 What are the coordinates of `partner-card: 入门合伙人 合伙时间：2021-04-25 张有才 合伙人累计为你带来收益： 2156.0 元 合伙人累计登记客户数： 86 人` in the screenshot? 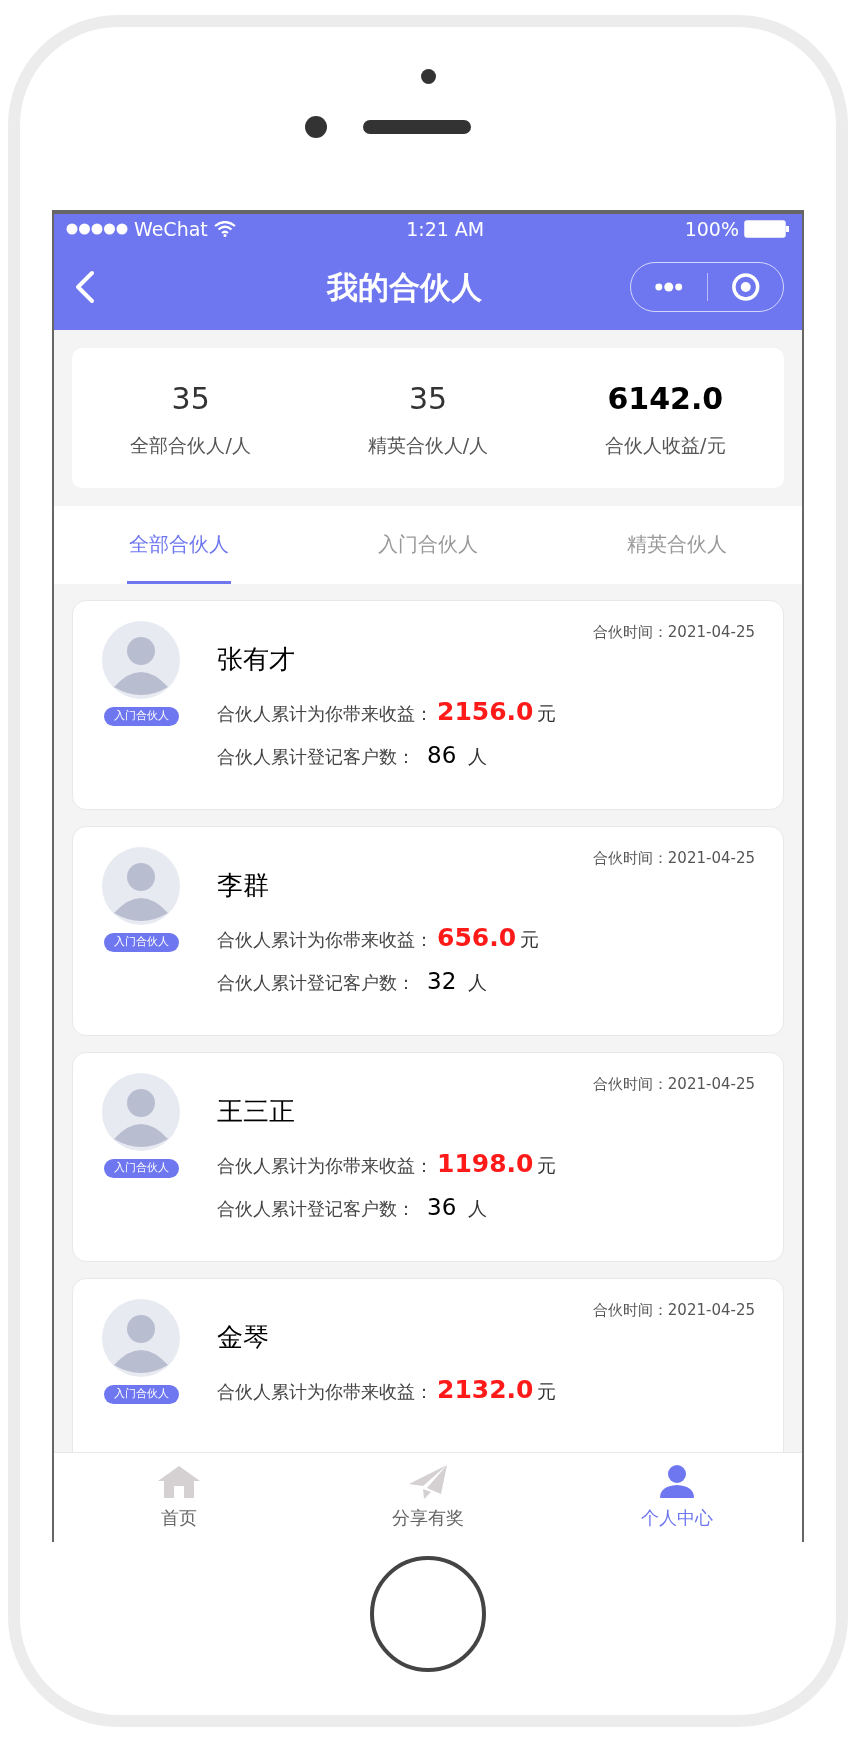 It's located at (428, 705).